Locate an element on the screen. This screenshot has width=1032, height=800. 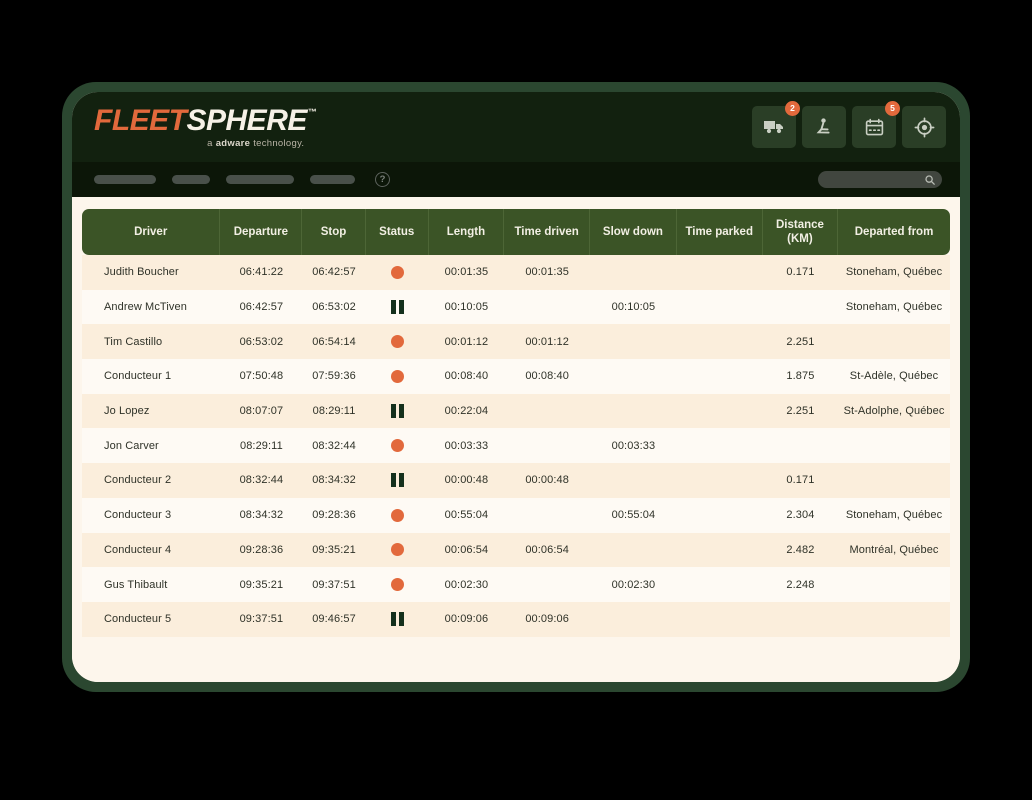
drivers-button is located at coordinates (824, 127).